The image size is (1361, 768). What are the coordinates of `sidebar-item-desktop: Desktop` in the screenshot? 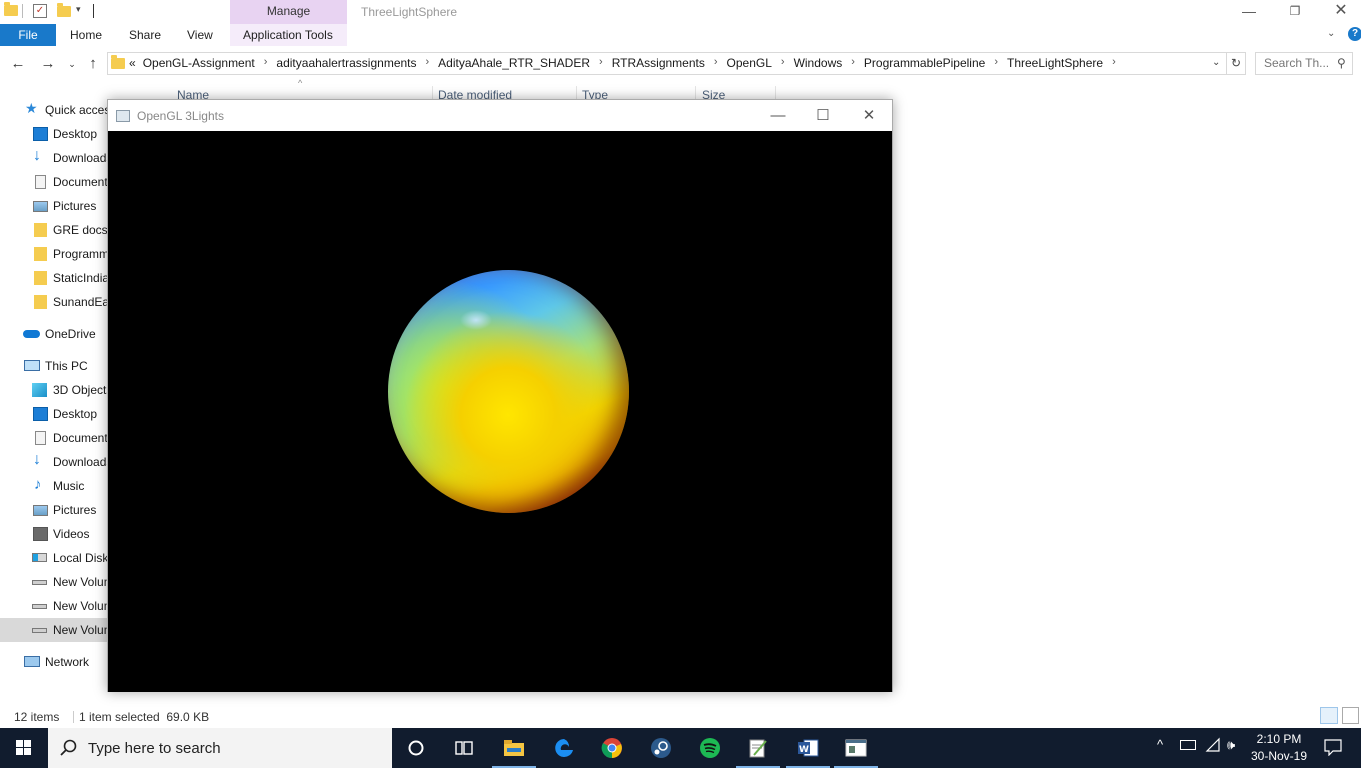 It's located at (55, 134).